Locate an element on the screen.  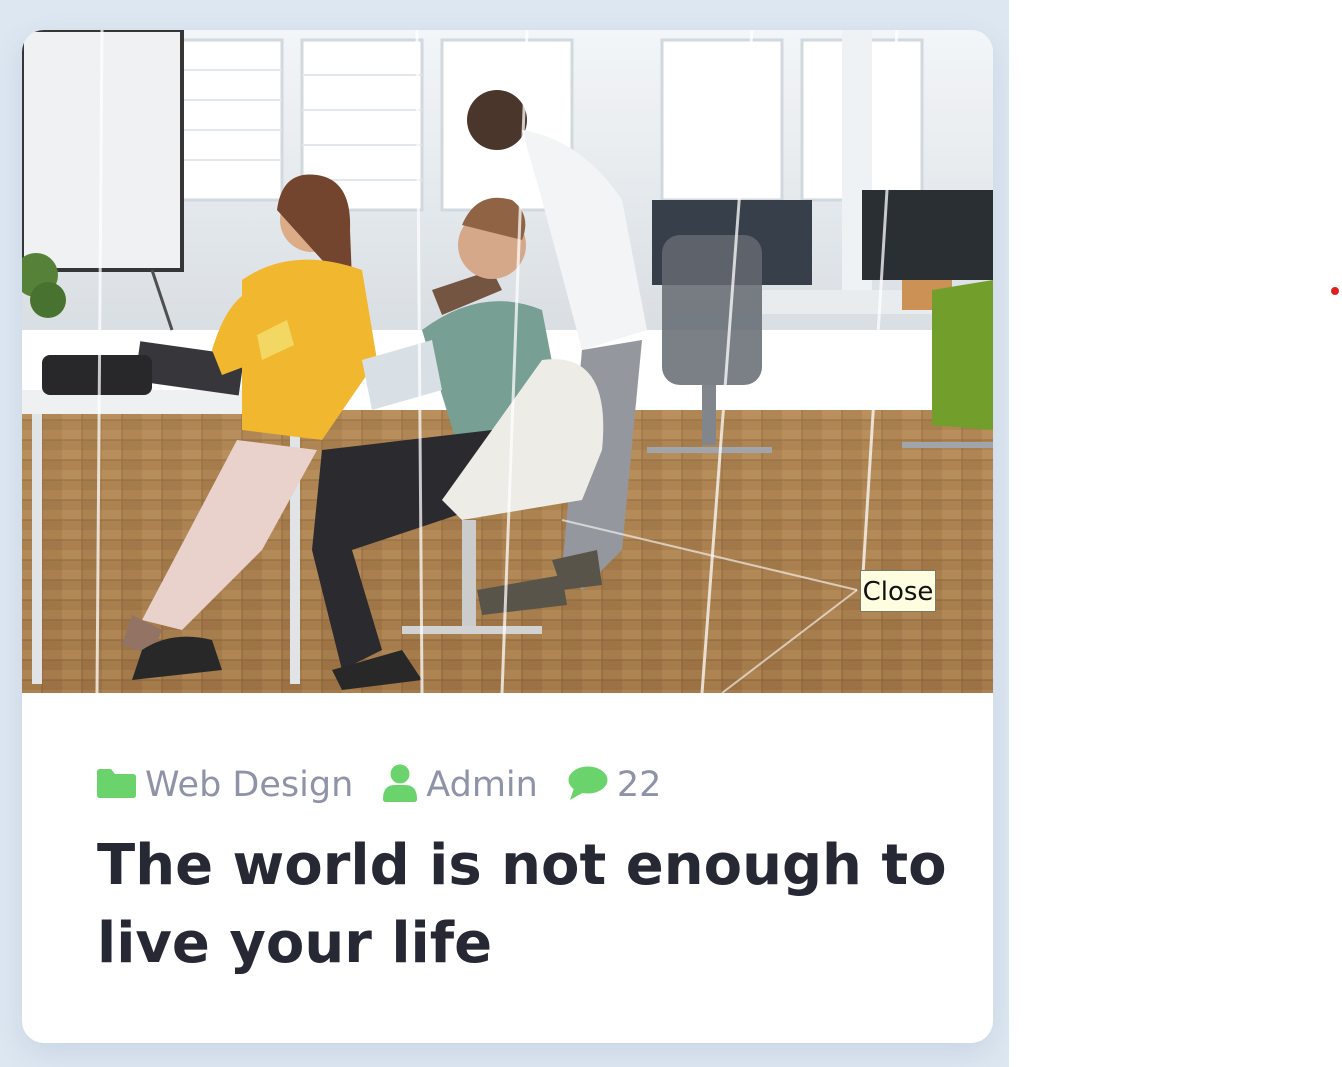
comment-bubble-icon is located at coordinates (588, 785).